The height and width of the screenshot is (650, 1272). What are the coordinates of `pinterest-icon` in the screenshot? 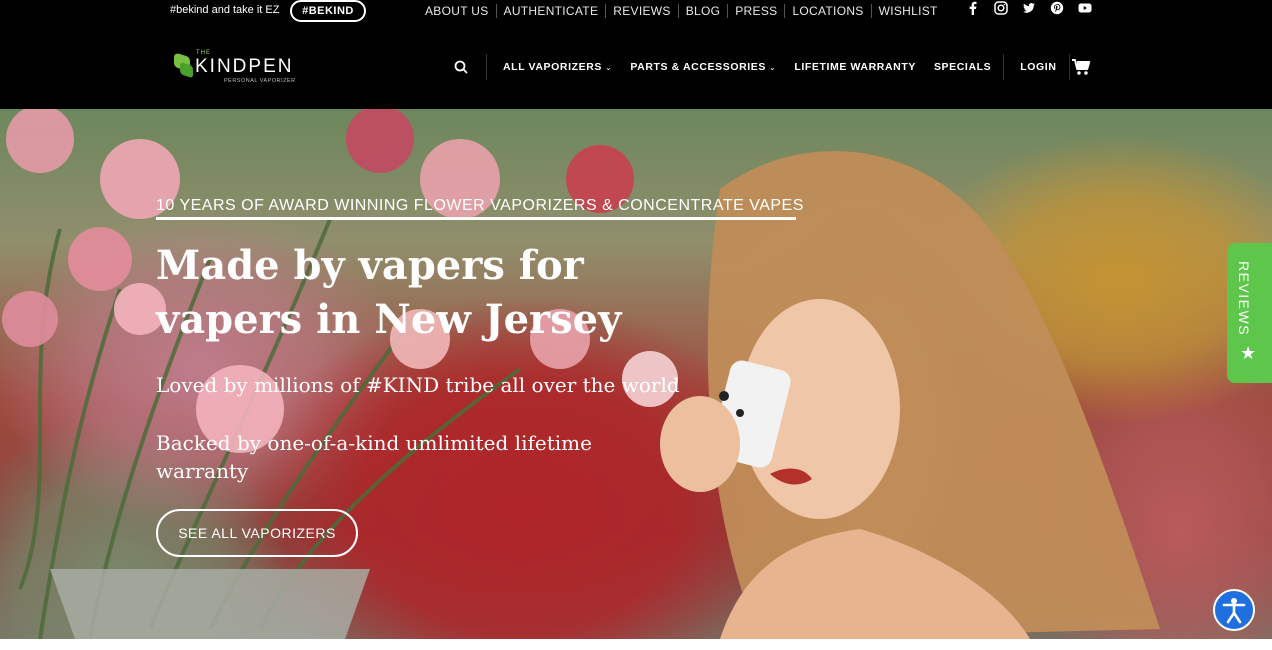 It's located at (1057, 8).